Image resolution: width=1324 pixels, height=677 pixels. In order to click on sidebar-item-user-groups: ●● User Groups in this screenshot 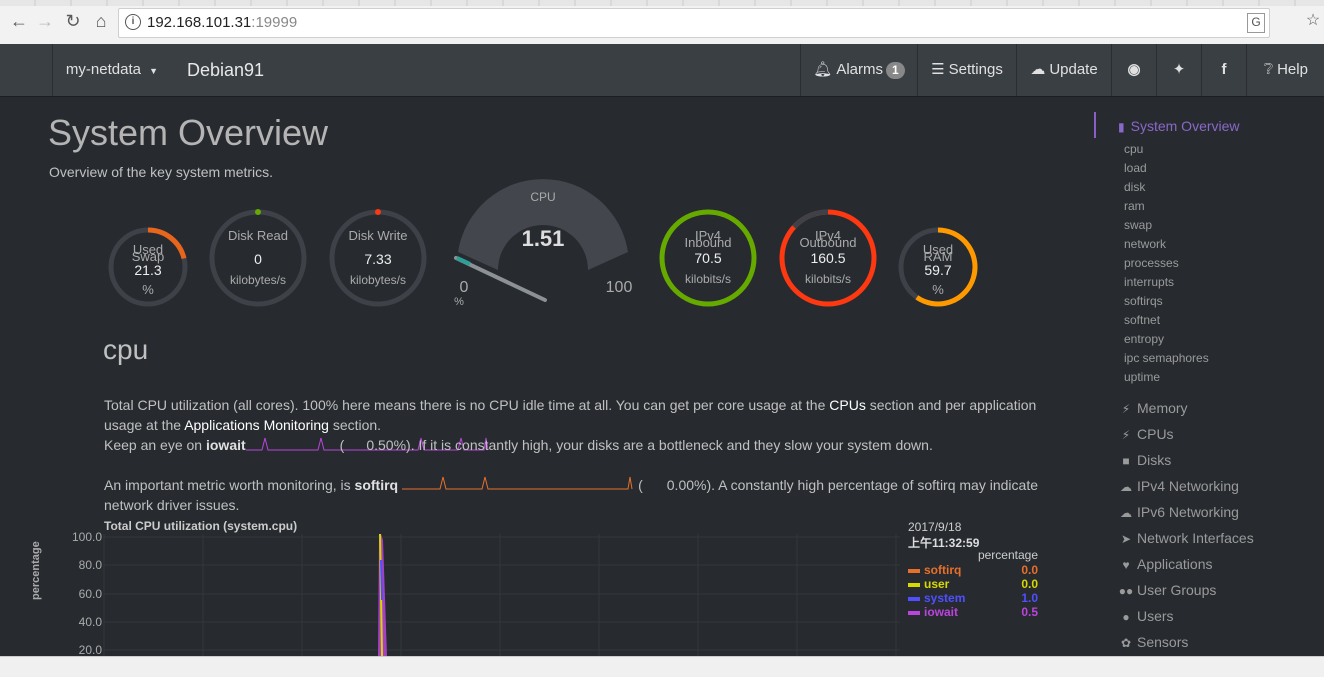, I will do `click(1167, 590)`.